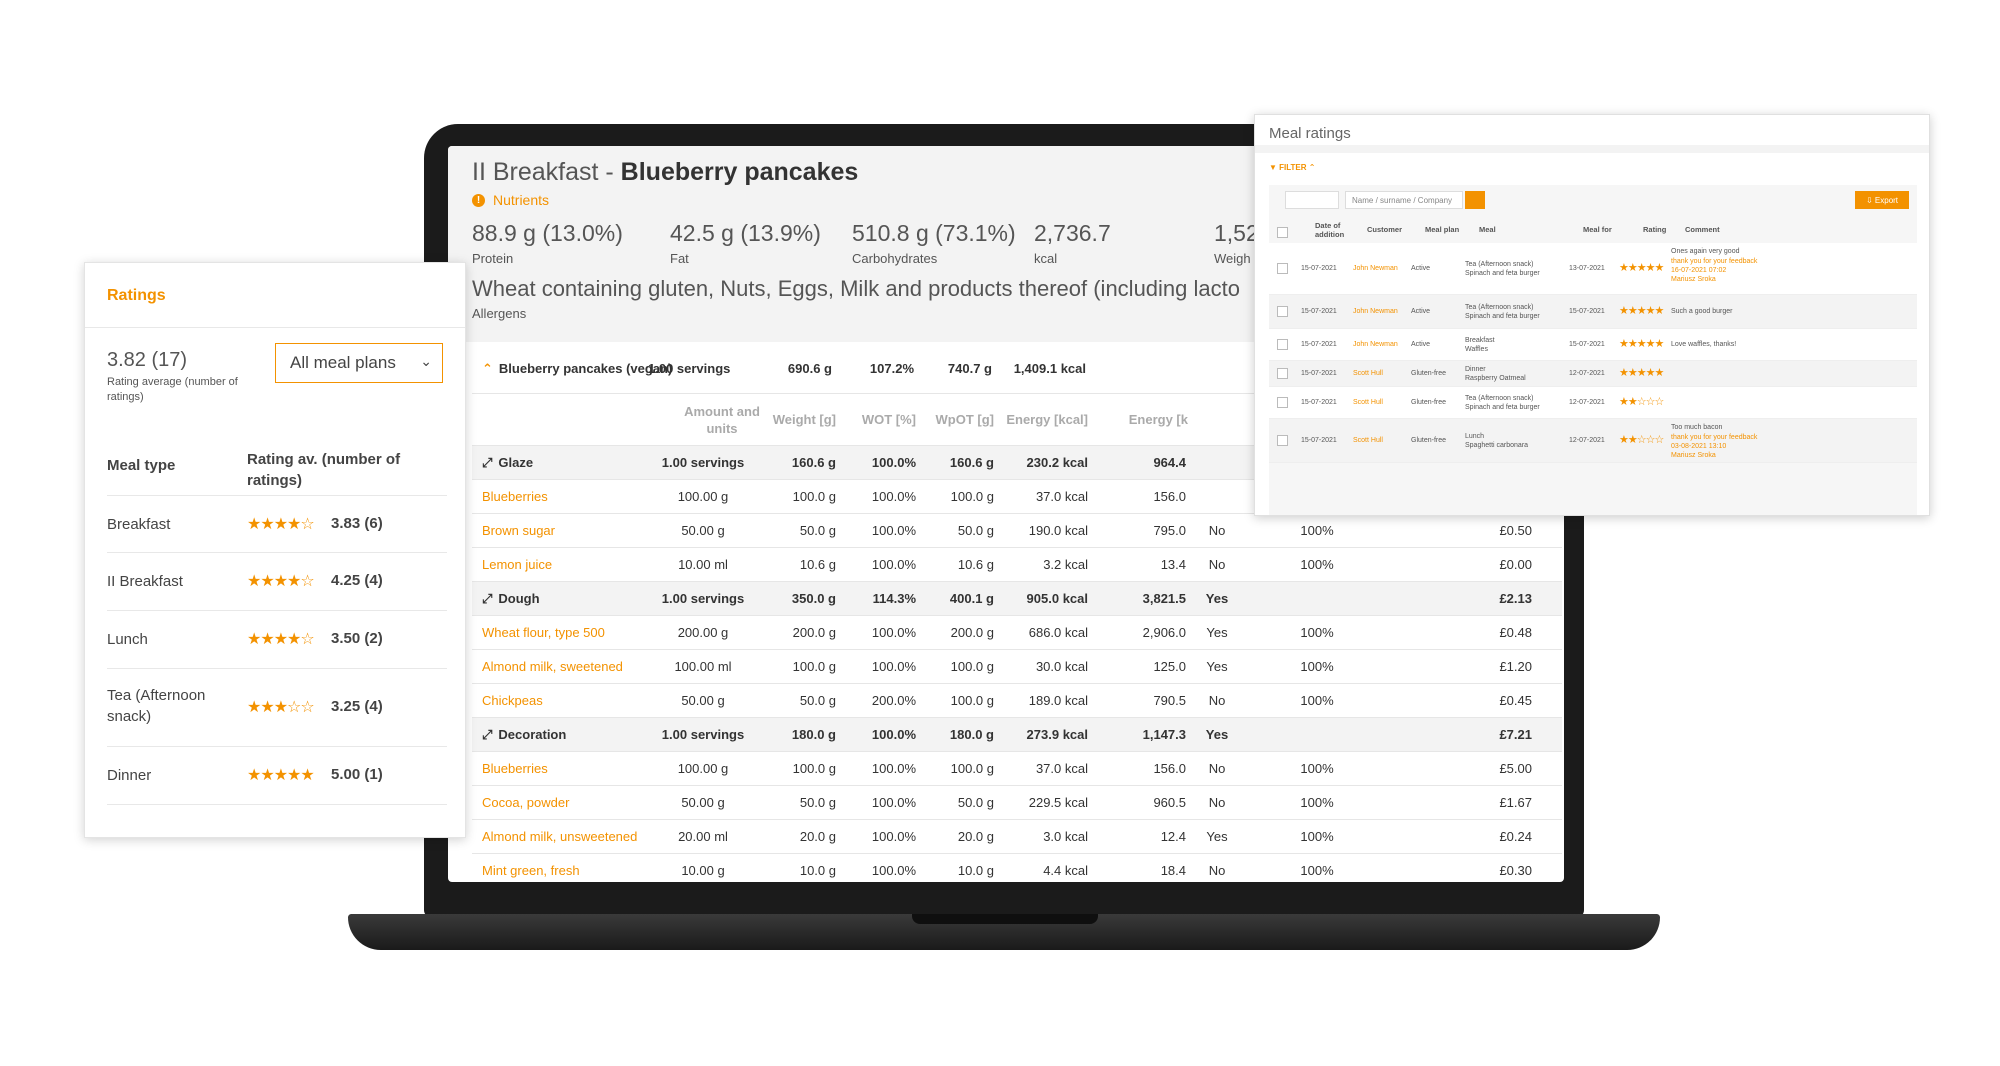 The height and width of the screenshot is (1066, 2000). I want to click on meal-type-cell: Tea (Afternoon snack), so click(1499, 264).